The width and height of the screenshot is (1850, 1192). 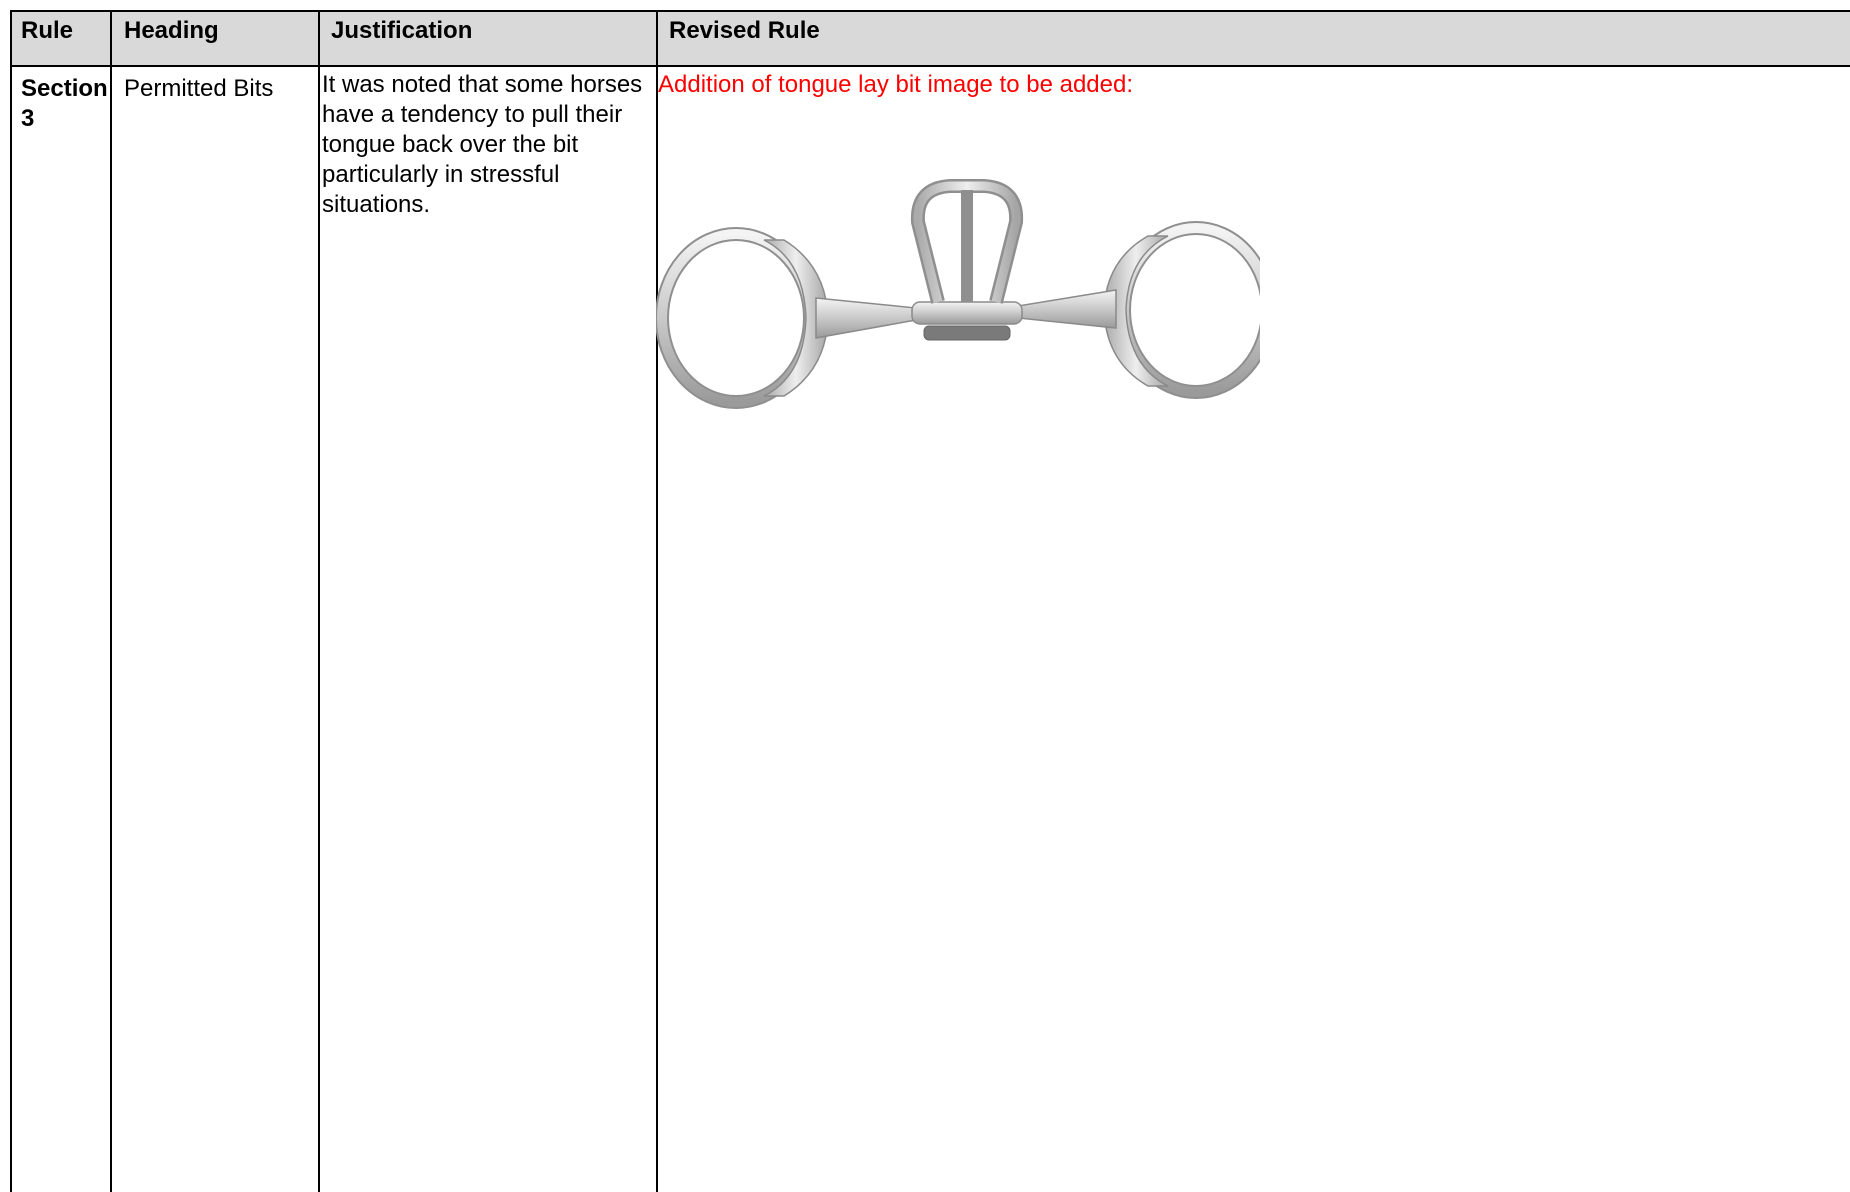 I want to click on header-rule: Rule, so click(x=47, y=30).